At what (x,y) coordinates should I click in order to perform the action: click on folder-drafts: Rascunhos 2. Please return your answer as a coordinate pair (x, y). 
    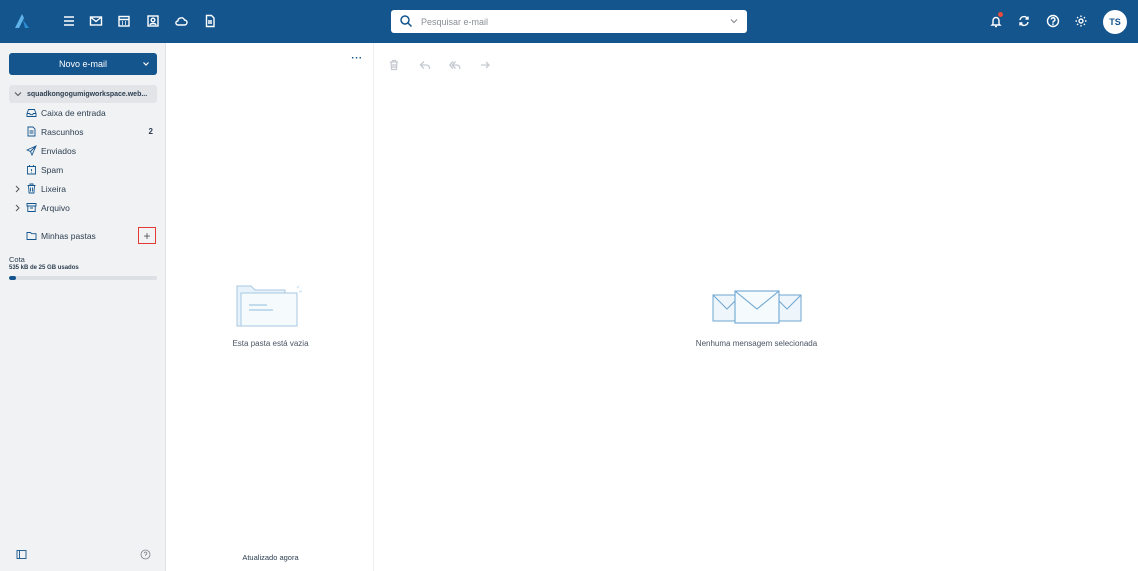
    Looking at the image, I should click on (86, 132).